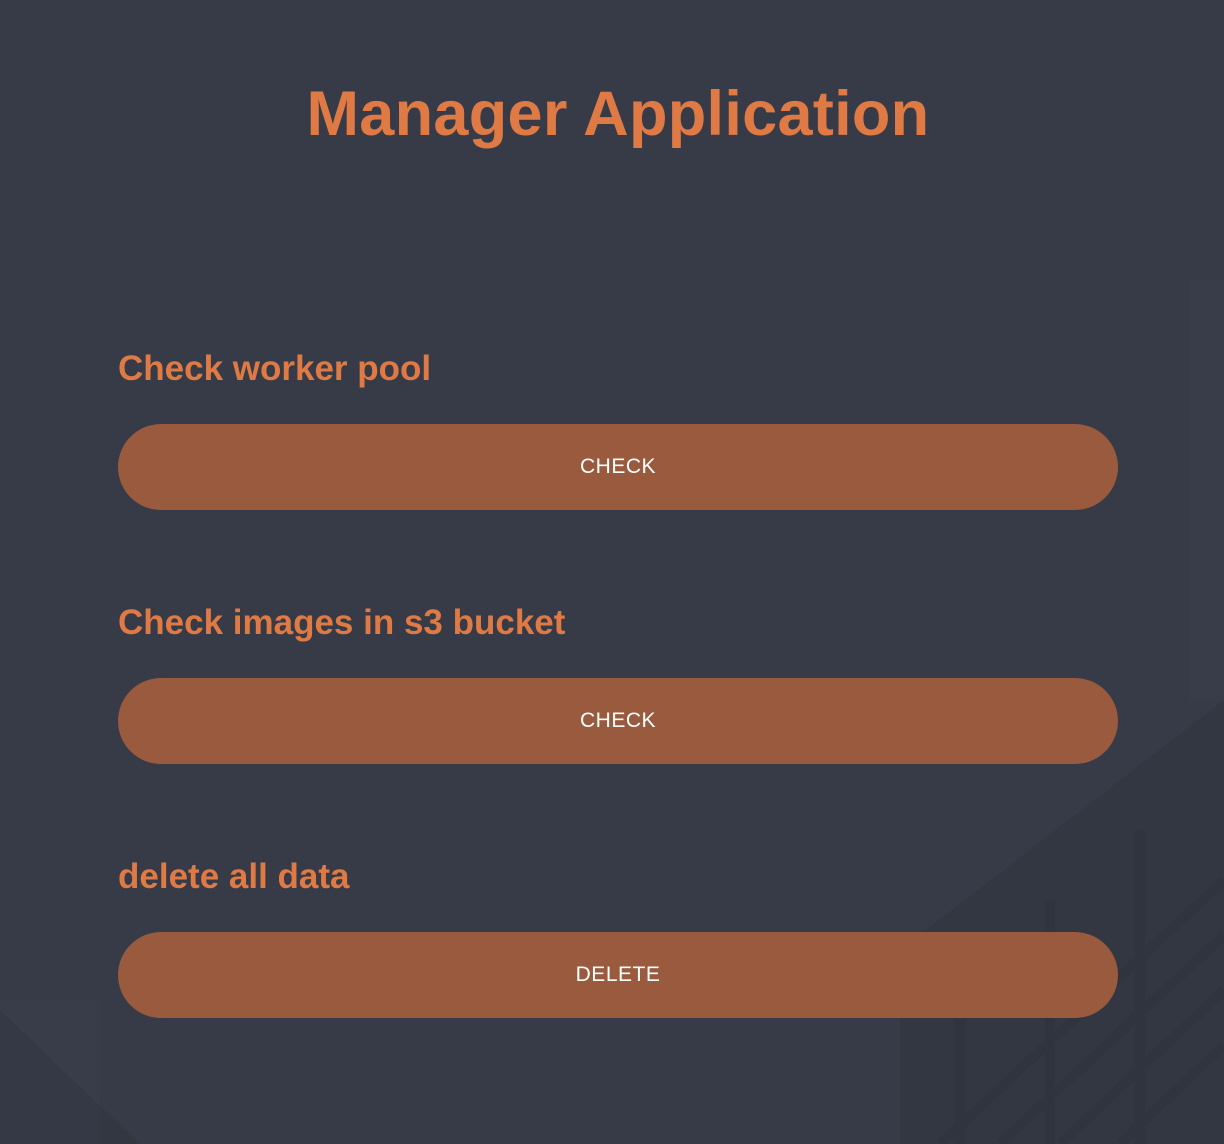  What do you see at coordinates (342, 622) in the screenshot?
I see `s3-images-heading: Check images in s3 bucket` at bounding box center [342, 622].